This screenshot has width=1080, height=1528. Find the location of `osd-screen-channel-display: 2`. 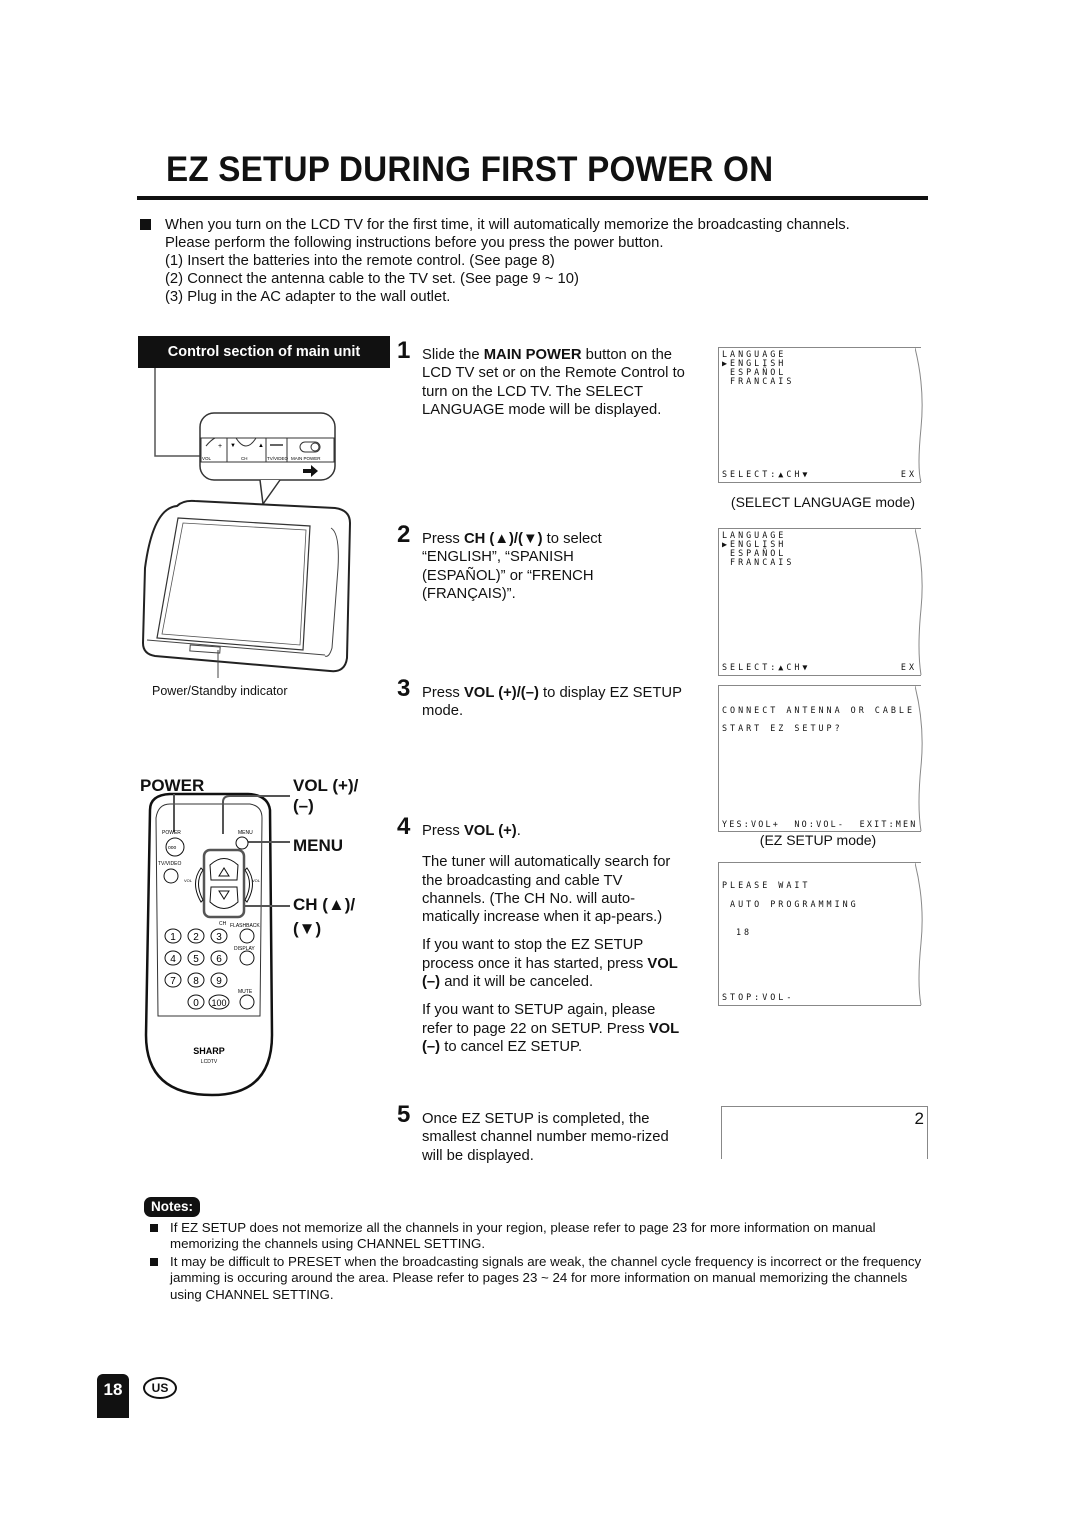

osd-screen-channel-display: 2 is located at coordinates (824, 1132).